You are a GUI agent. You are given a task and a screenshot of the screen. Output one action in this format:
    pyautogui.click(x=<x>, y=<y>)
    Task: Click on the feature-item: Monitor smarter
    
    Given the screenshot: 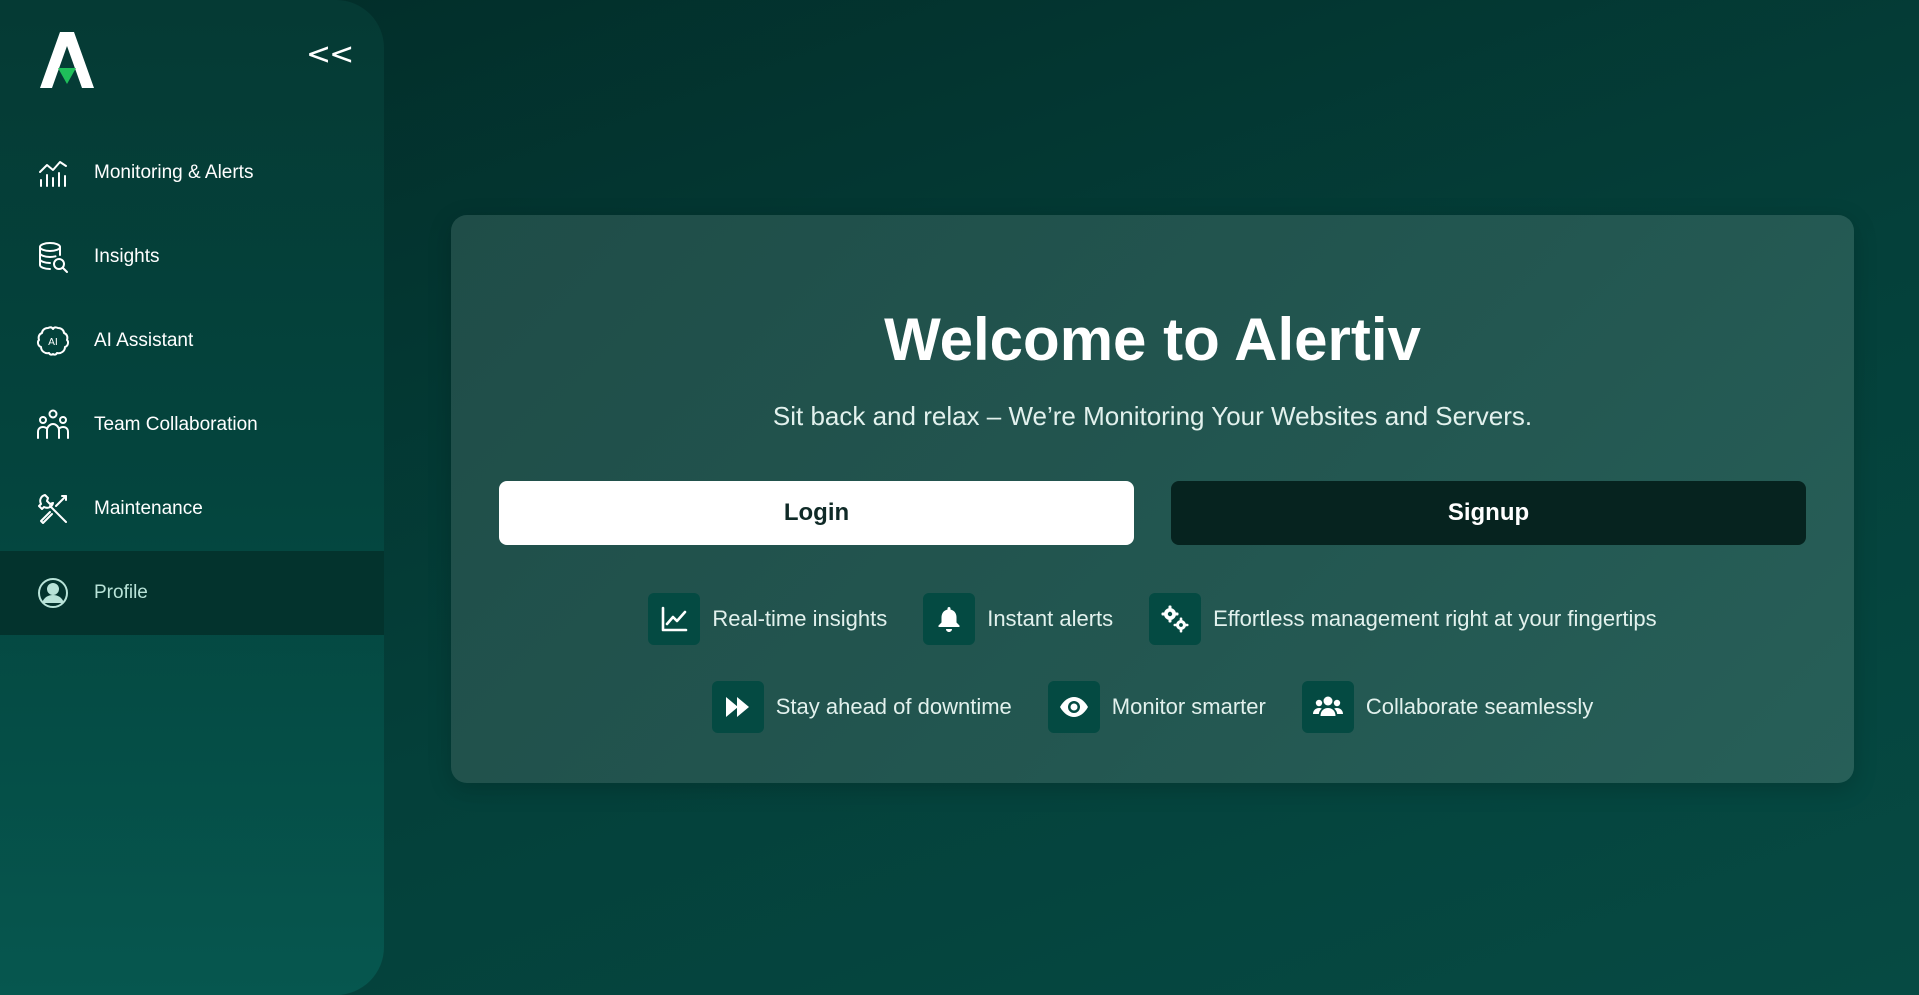 What is the action you would take?
    pyautogui.click(x=1156, y=707)
    